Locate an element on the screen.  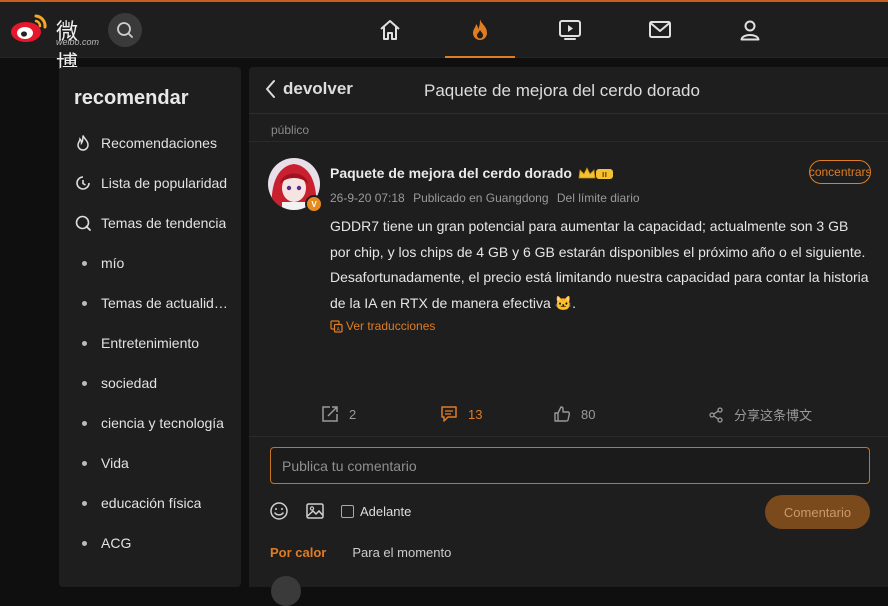
repost-icon is located at coordinates (330, 414).